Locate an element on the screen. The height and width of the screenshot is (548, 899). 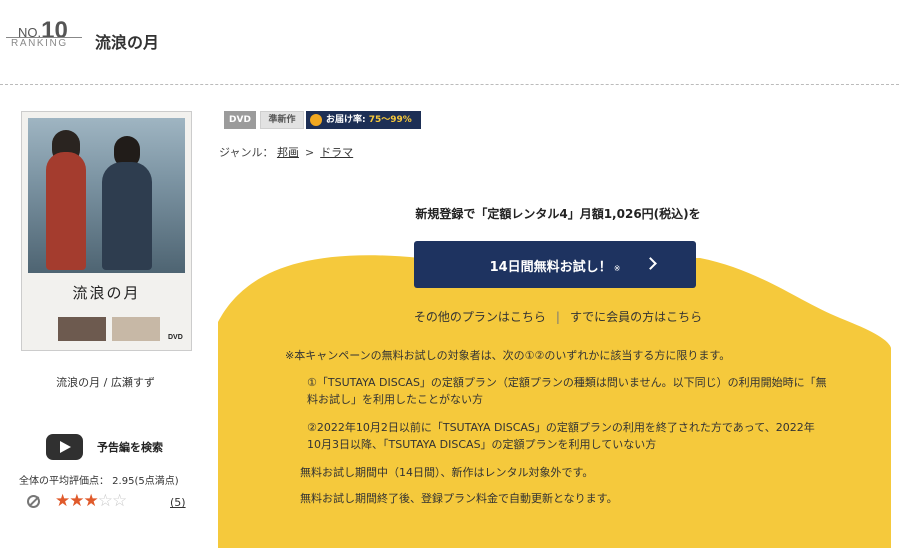
cast-credit: 流浪の月 / 広瀬すず is located at coordinates (105, 382).